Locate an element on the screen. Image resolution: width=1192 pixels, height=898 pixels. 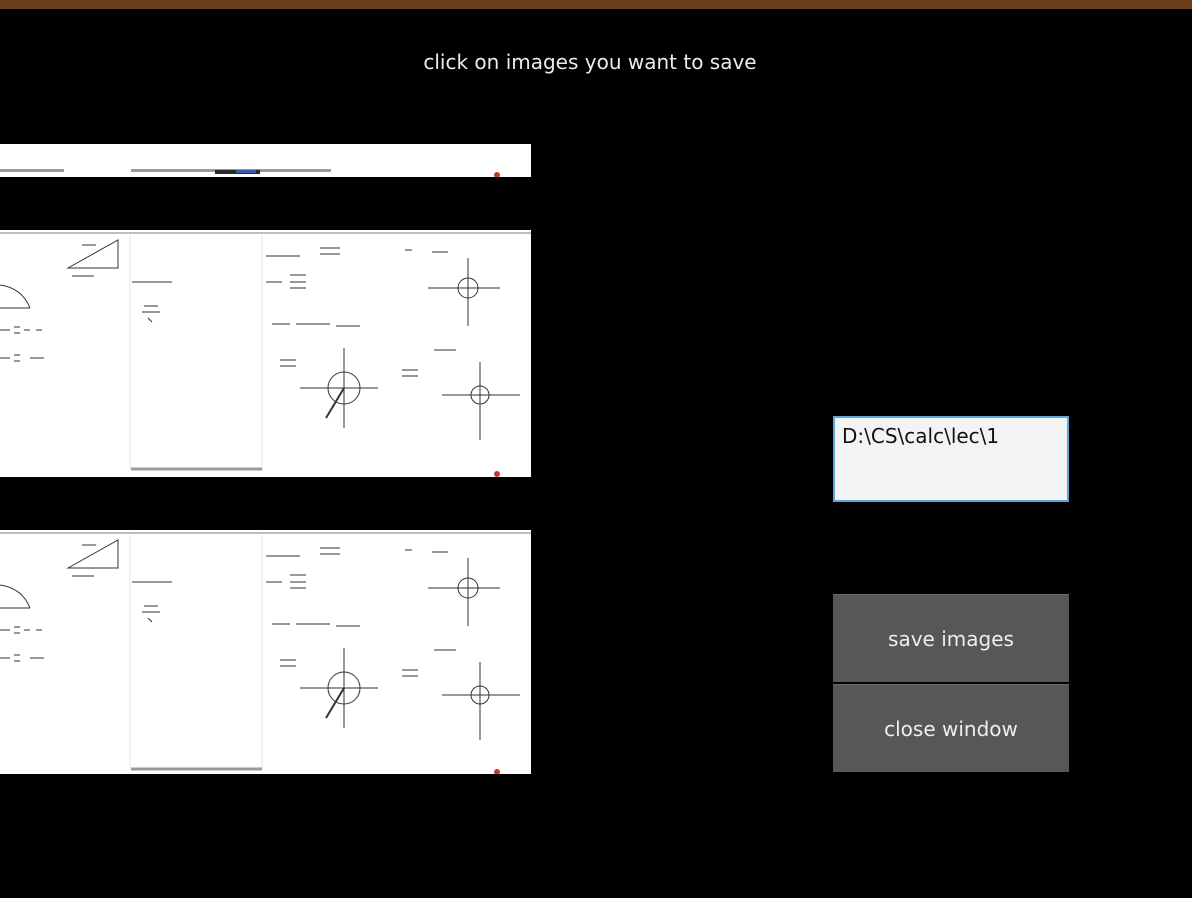
save-images-button: save images is located at coordinates (951, 638).